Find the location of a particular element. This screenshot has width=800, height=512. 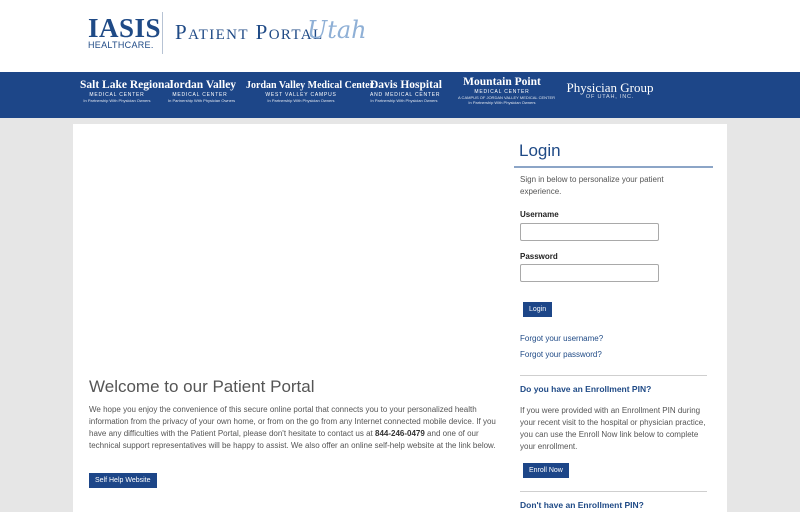

hospital-name: Jordan Valley is located at coordinates (202, 85).